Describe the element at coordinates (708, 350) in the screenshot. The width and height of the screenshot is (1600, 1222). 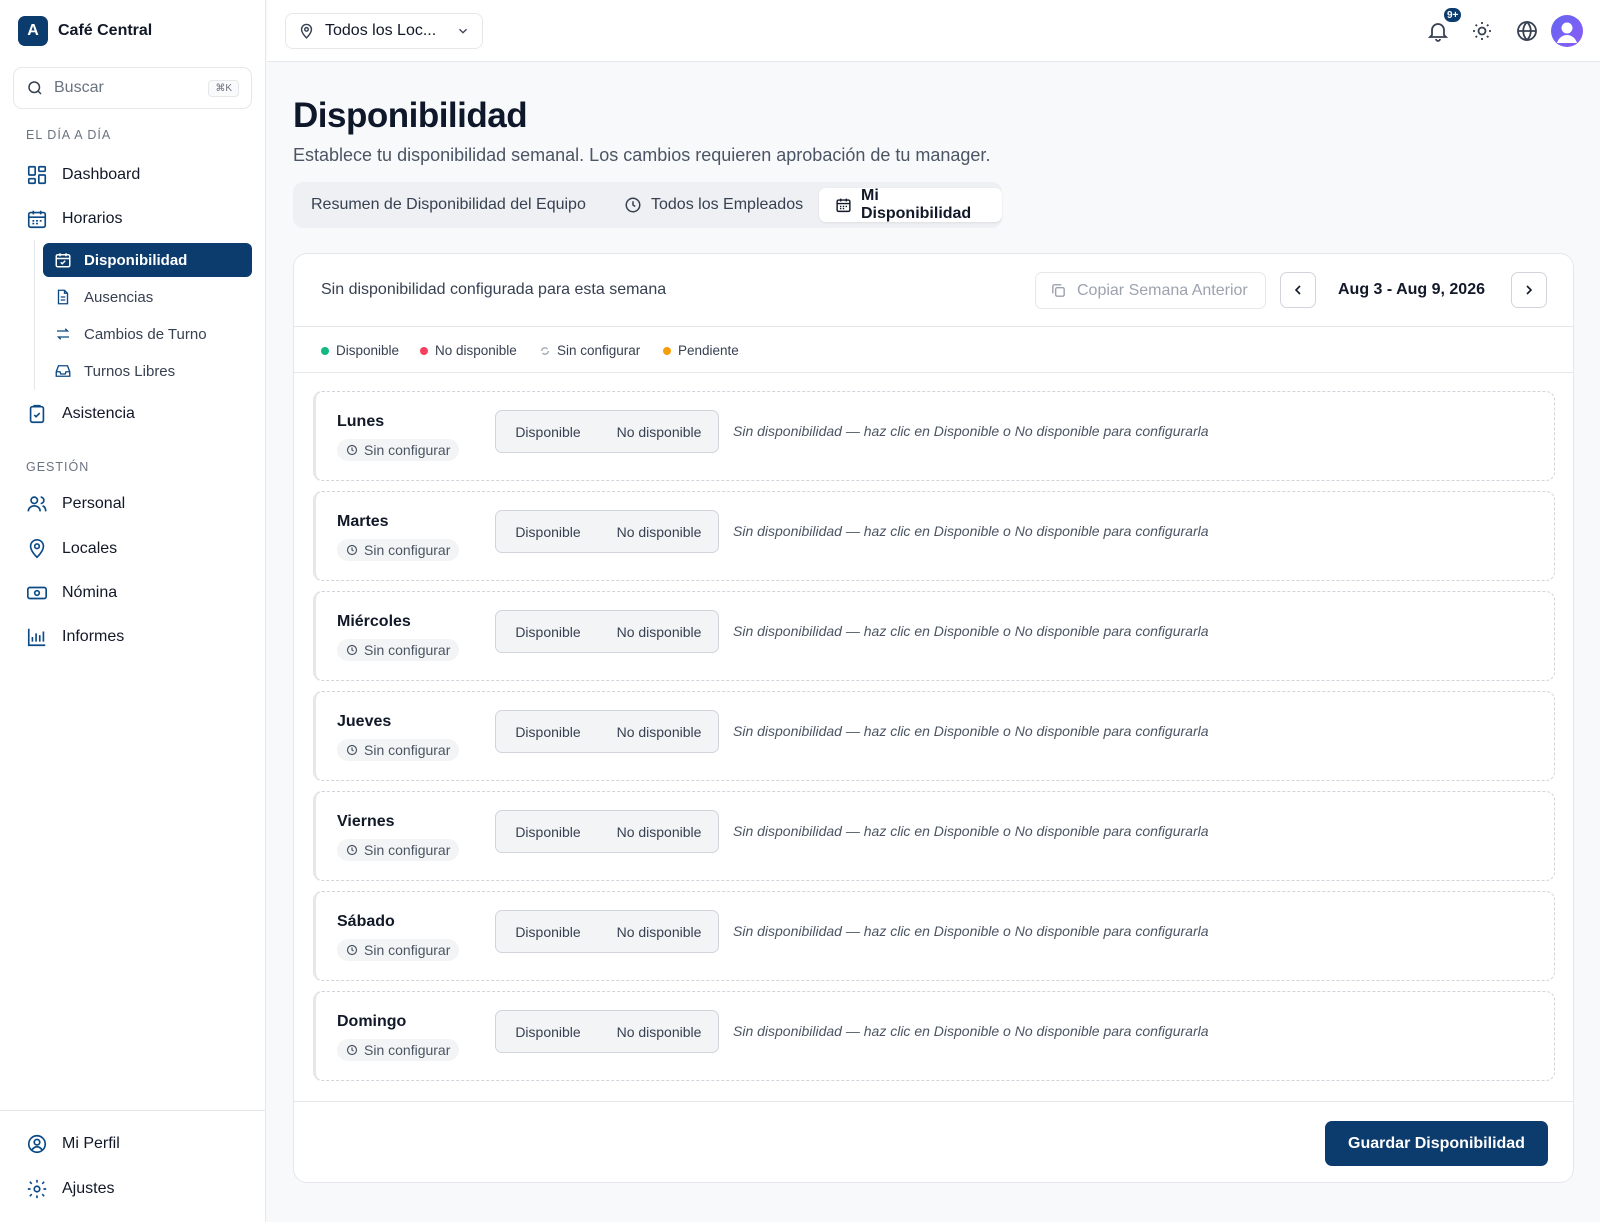
I see `legend-label: Pendiente` at that location.